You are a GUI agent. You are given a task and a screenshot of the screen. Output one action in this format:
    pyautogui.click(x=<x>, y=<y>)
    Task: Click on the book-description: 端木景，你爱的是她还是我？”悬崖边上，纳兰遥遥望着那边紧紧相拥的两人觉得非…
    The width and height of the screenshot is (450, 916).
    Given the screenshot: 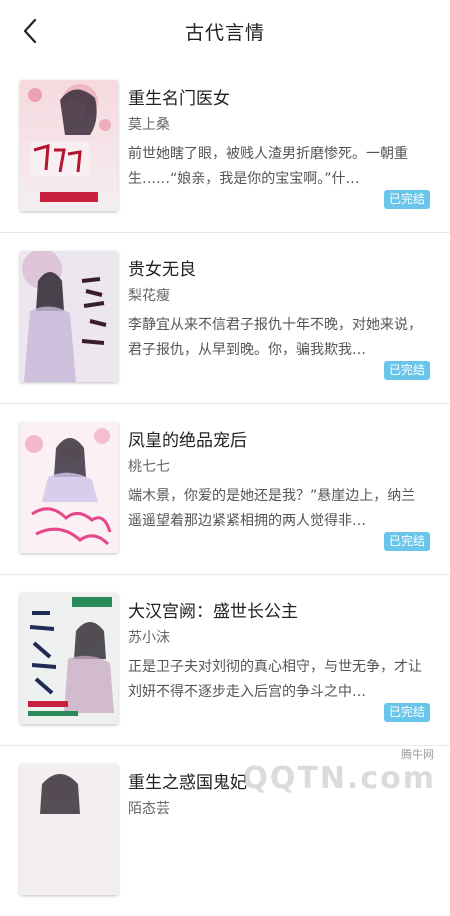 What is the action you would take?
    pyautogui.click(x=272, y=508)
    